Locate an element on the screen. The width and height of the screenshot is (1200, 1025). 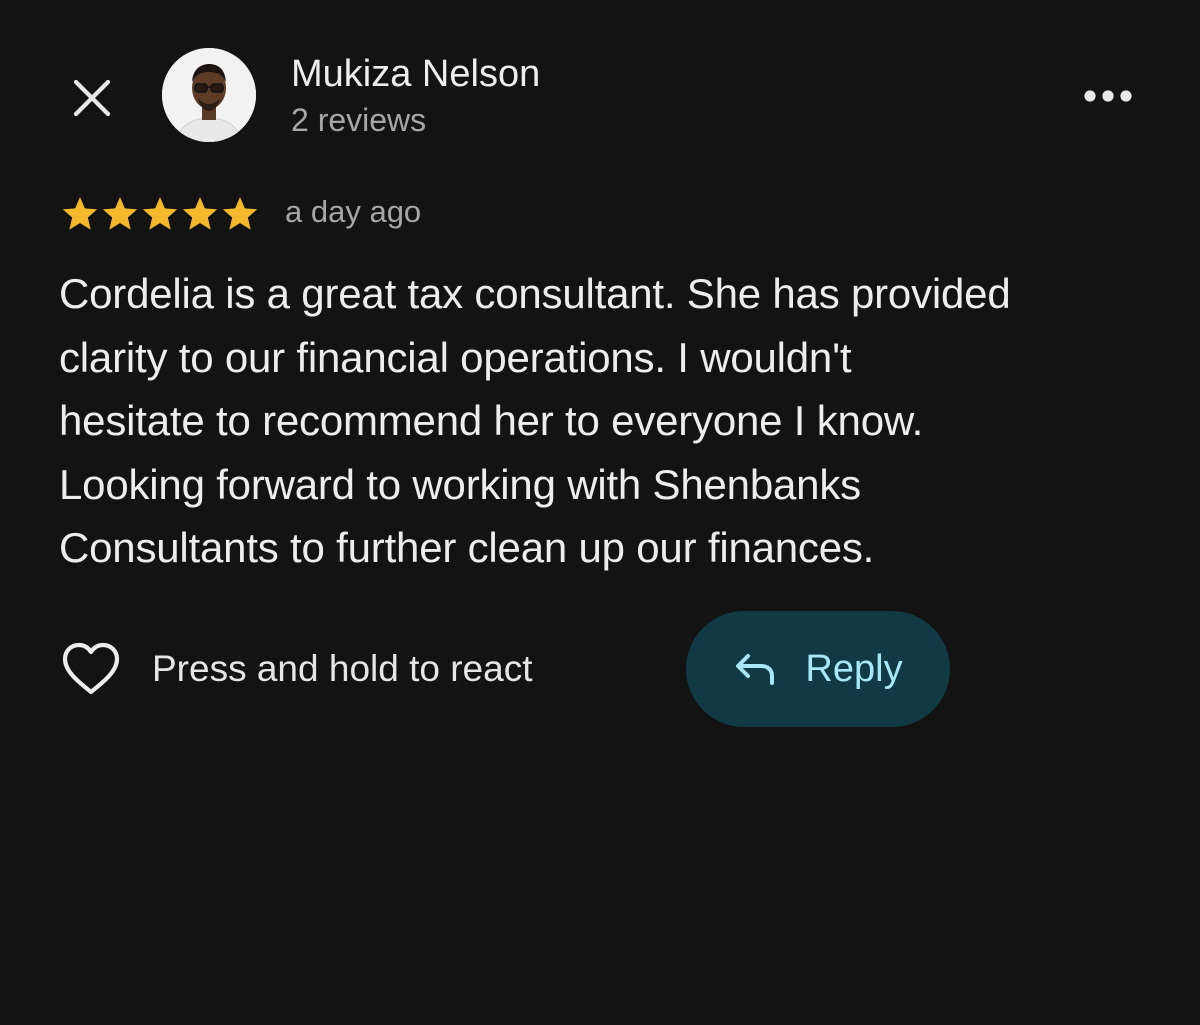
more-options-button is located at coordinates (1108, 96).